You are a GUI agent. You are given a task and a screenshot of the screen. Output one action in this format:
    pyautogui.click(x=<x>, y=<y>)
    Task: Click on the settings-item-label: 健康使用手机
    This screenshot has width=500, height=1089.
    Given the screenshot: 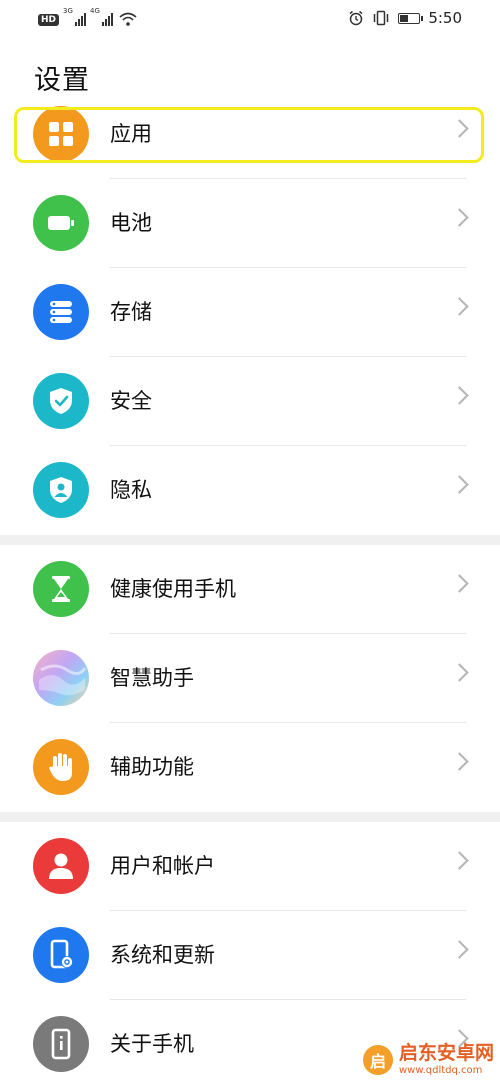 What is the action you would take?
    pyautogui.click(x=173, y=589)
    